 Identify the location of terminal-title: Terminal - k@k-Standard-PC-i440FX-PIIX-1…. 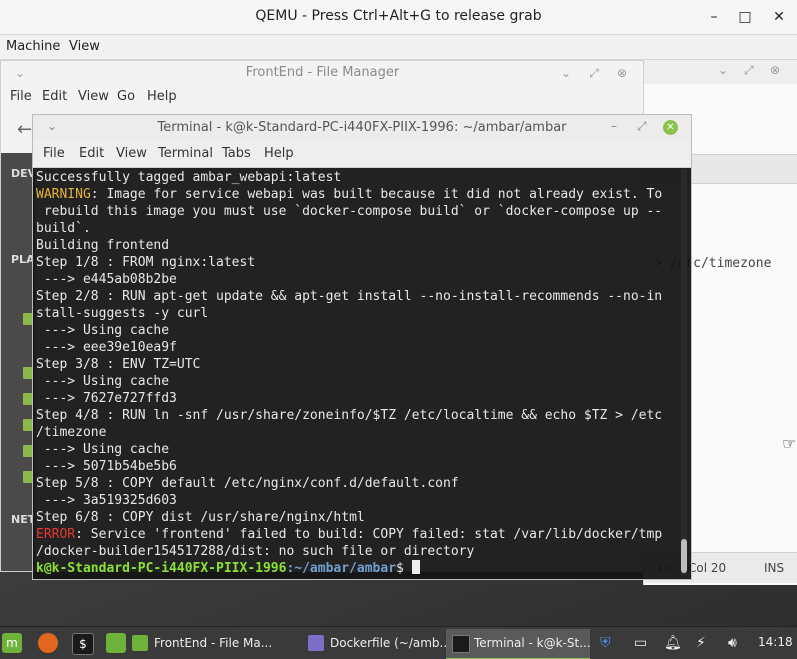
(362, 127).